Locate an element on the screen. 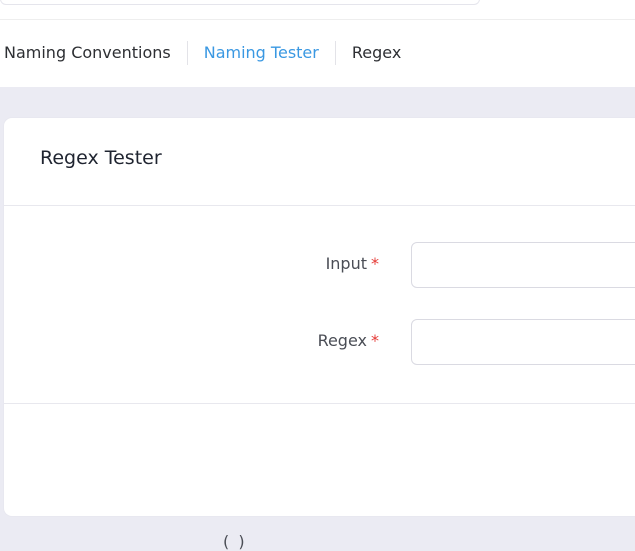 The height and width of the screenshot is (551, 635). header-divider is located at coordinates (317, 19).